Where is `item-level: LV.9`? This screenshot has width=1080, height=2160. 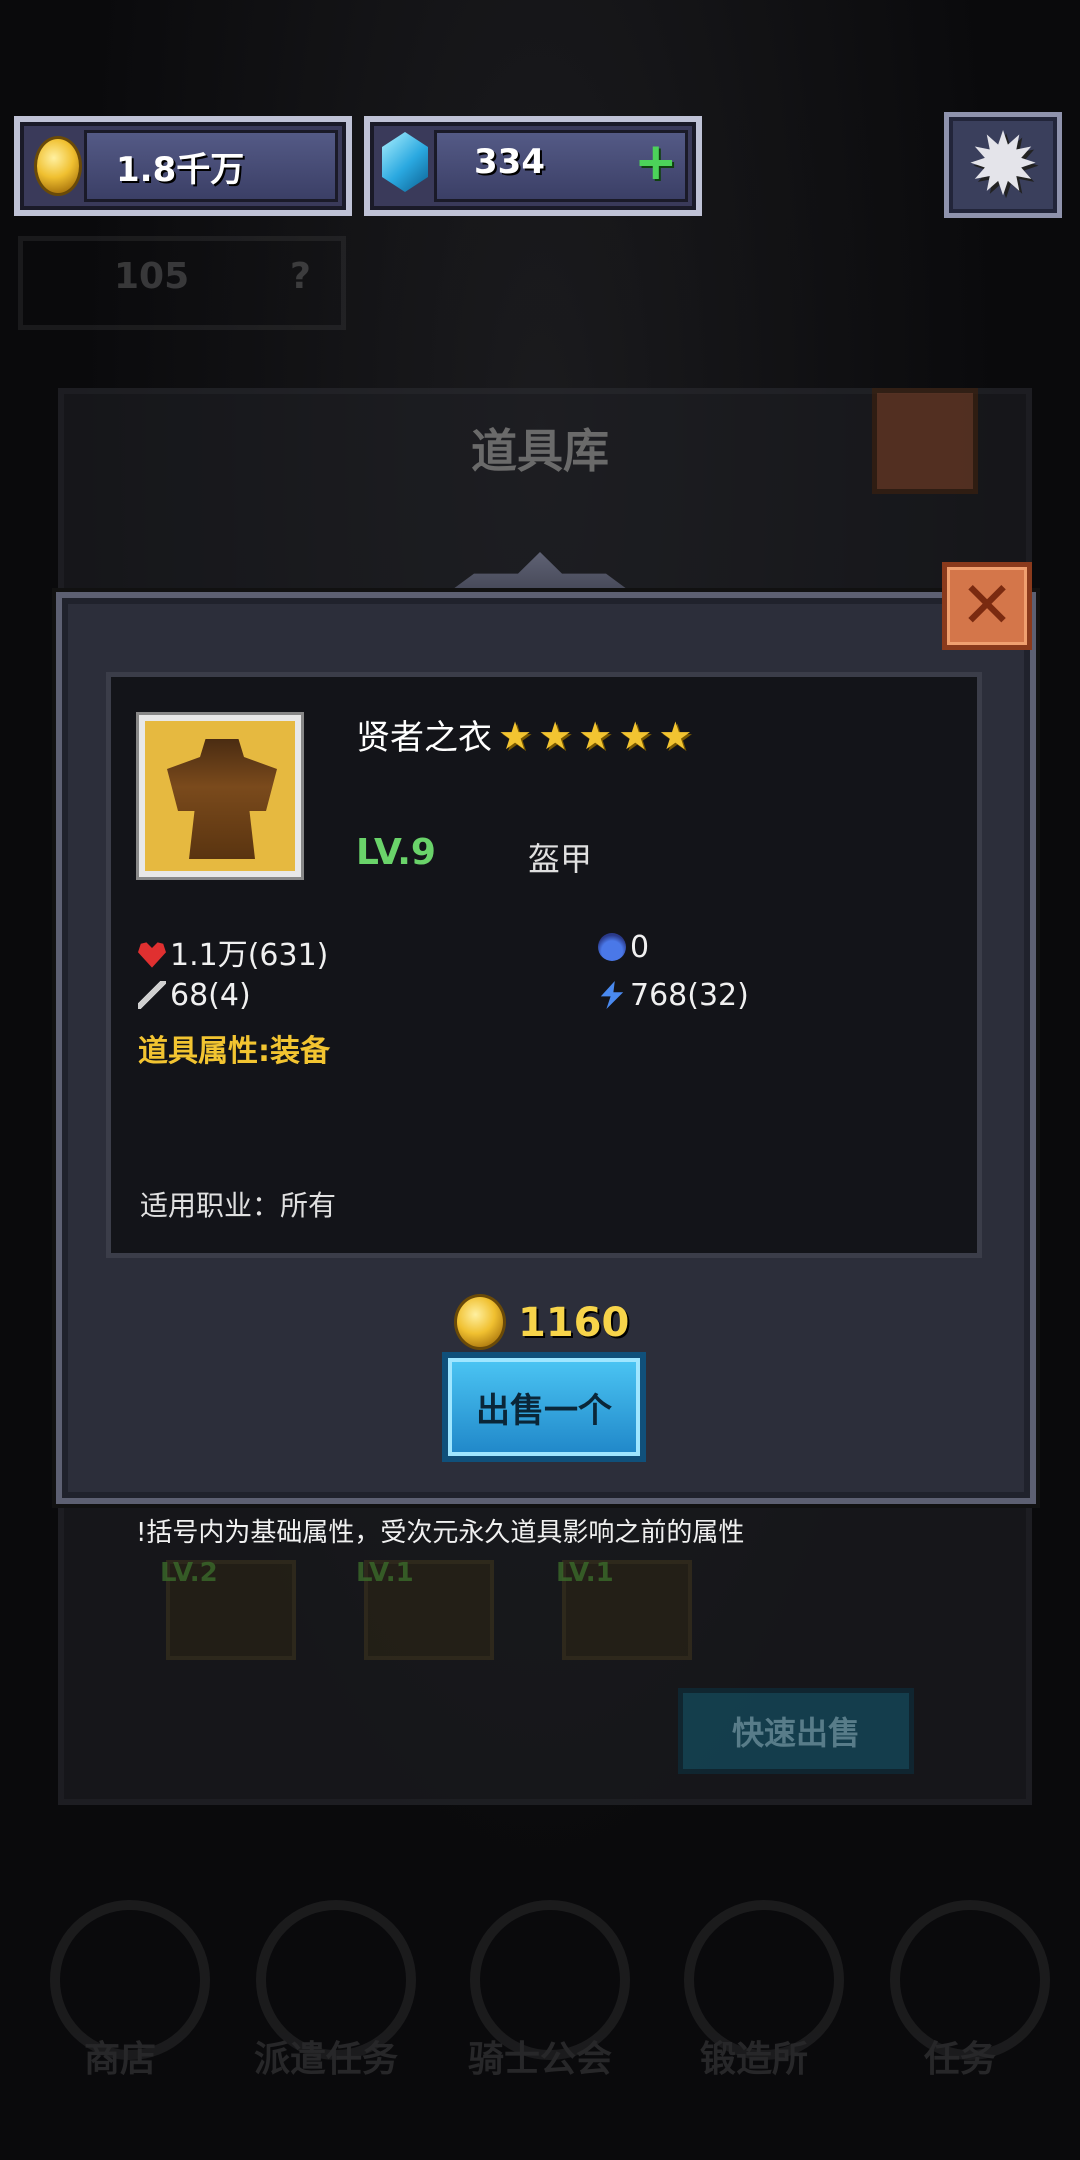 item-level: LV.9 is located at coordinates (396, 852).